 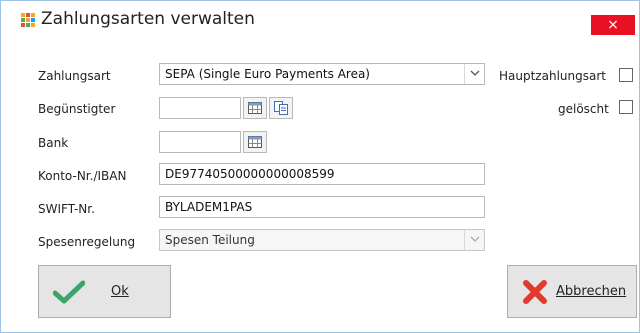 What do you see at coordinates (87, 242) in the screenshot?
I see `spesen-label: Spesenregelung` at bounding box center [87, 242].